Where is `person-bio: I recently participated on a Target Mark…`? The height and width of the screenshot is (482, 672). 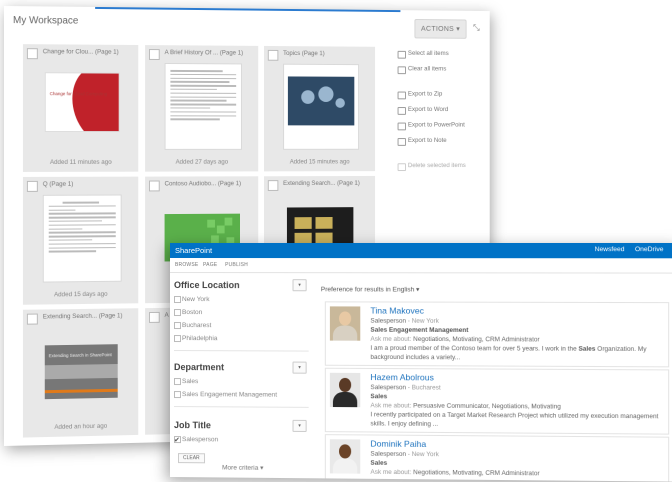
person-bio: I recently participated on a Target Mark… is located at coordinates (514, 415).